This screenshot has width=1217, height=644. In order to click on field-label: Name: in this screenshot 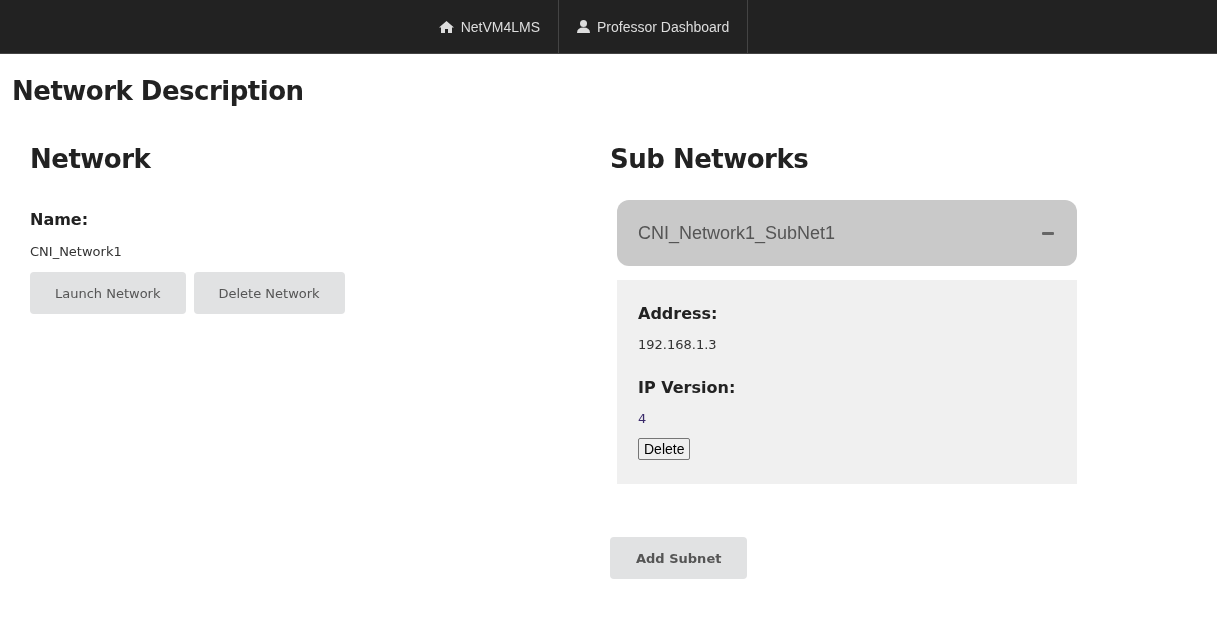, I will do `click(60, 219)`.